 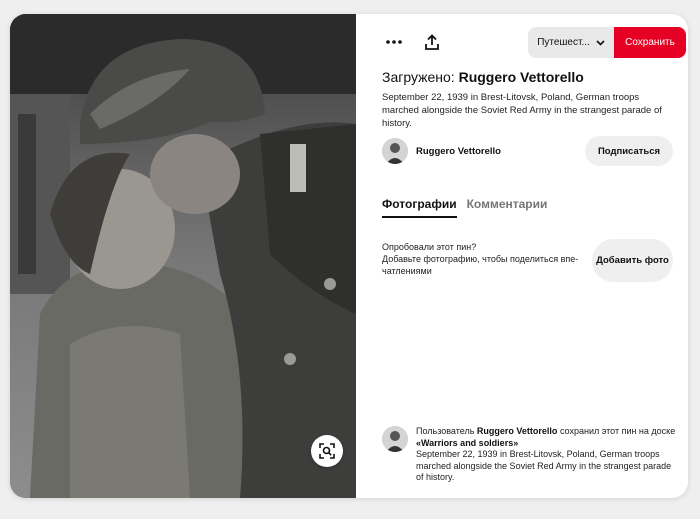 I want to click on pin-toolbar, so click(x=413, y=42).